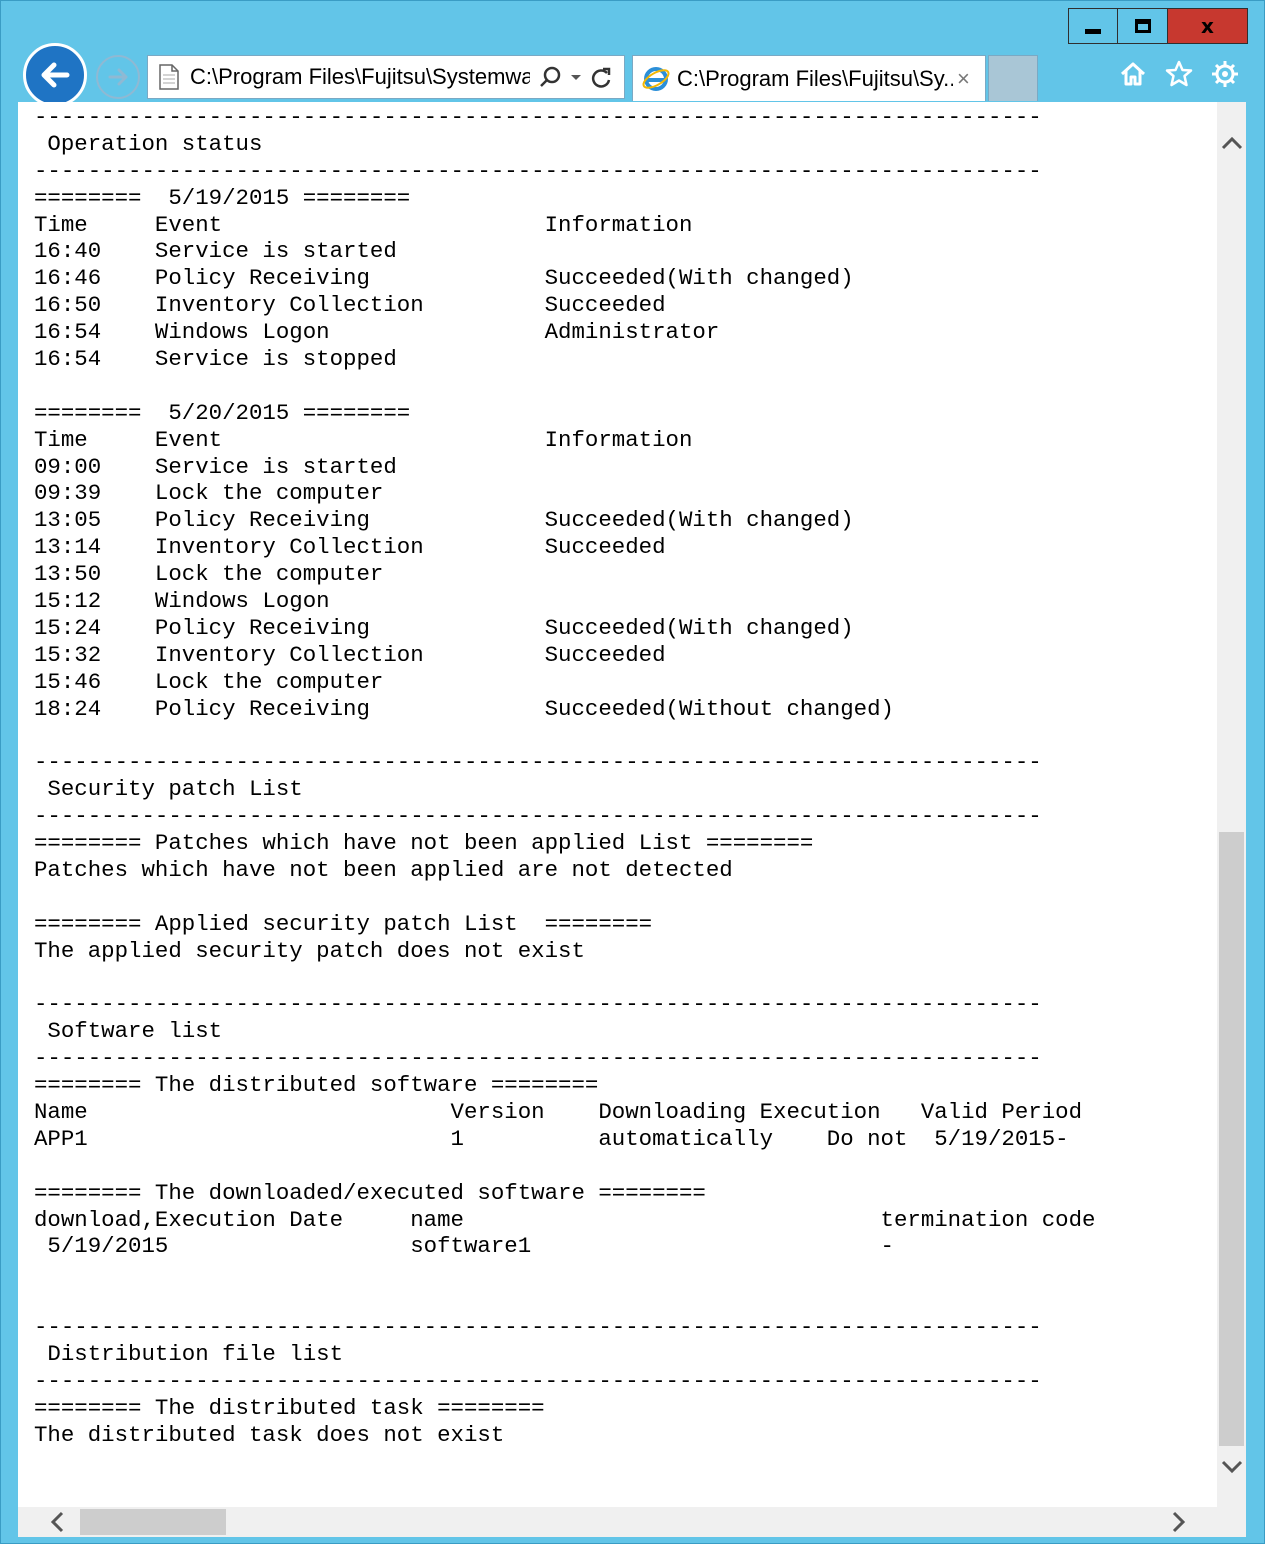 This screenshot has width=1265, height=1544. I want to click on maximize-button, so click(1143, 26).